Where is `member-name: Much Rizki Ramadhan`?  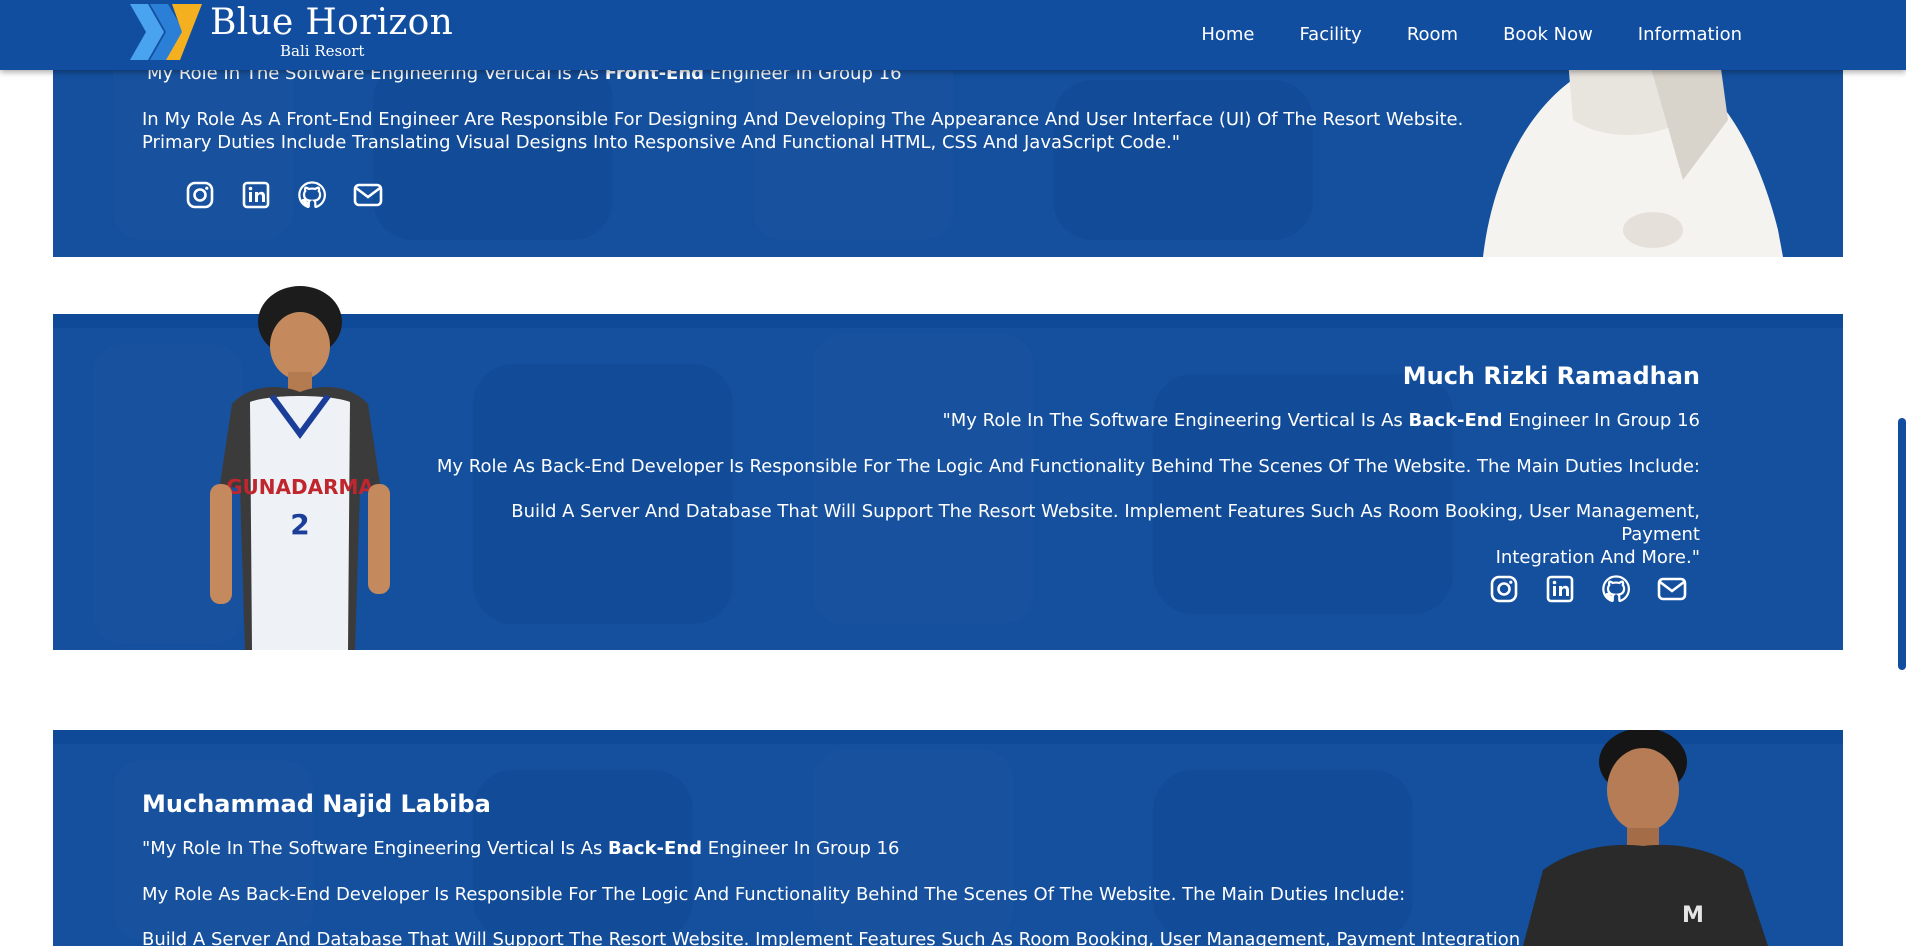 member-name: Much Rizki Ramadhan is located at coordinates (1551, 376).